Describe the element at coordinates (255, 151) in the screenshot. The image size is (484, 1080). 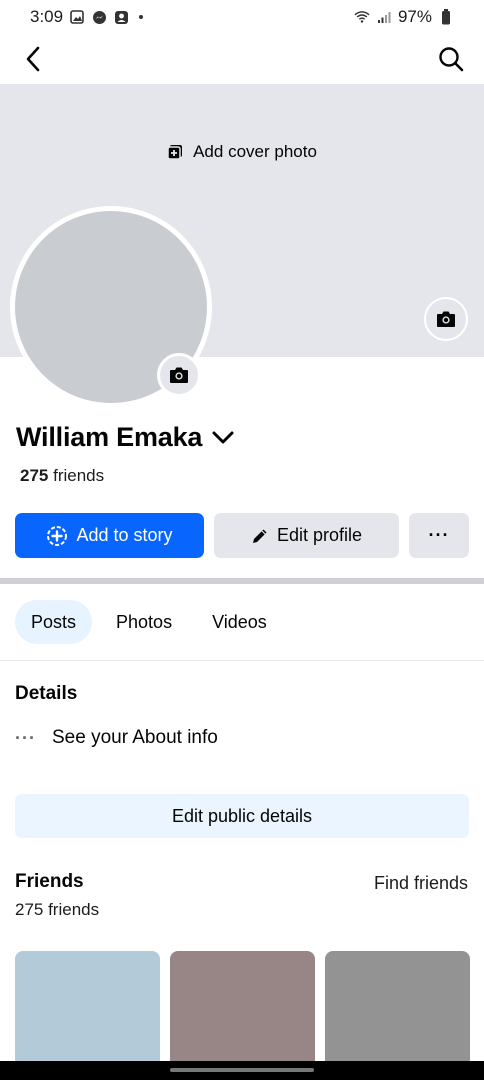
I see `add-cover-photo-label: Add cover photo` at that location.